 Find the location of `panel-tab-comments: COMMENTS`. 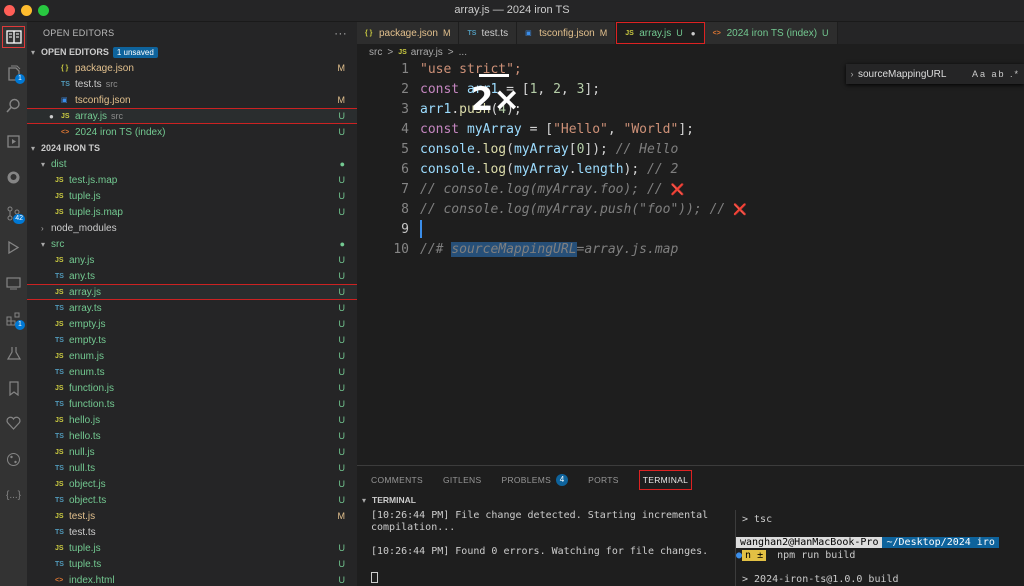

panel-tab-comments: COMMENTS is located at coordinates (397, 480).